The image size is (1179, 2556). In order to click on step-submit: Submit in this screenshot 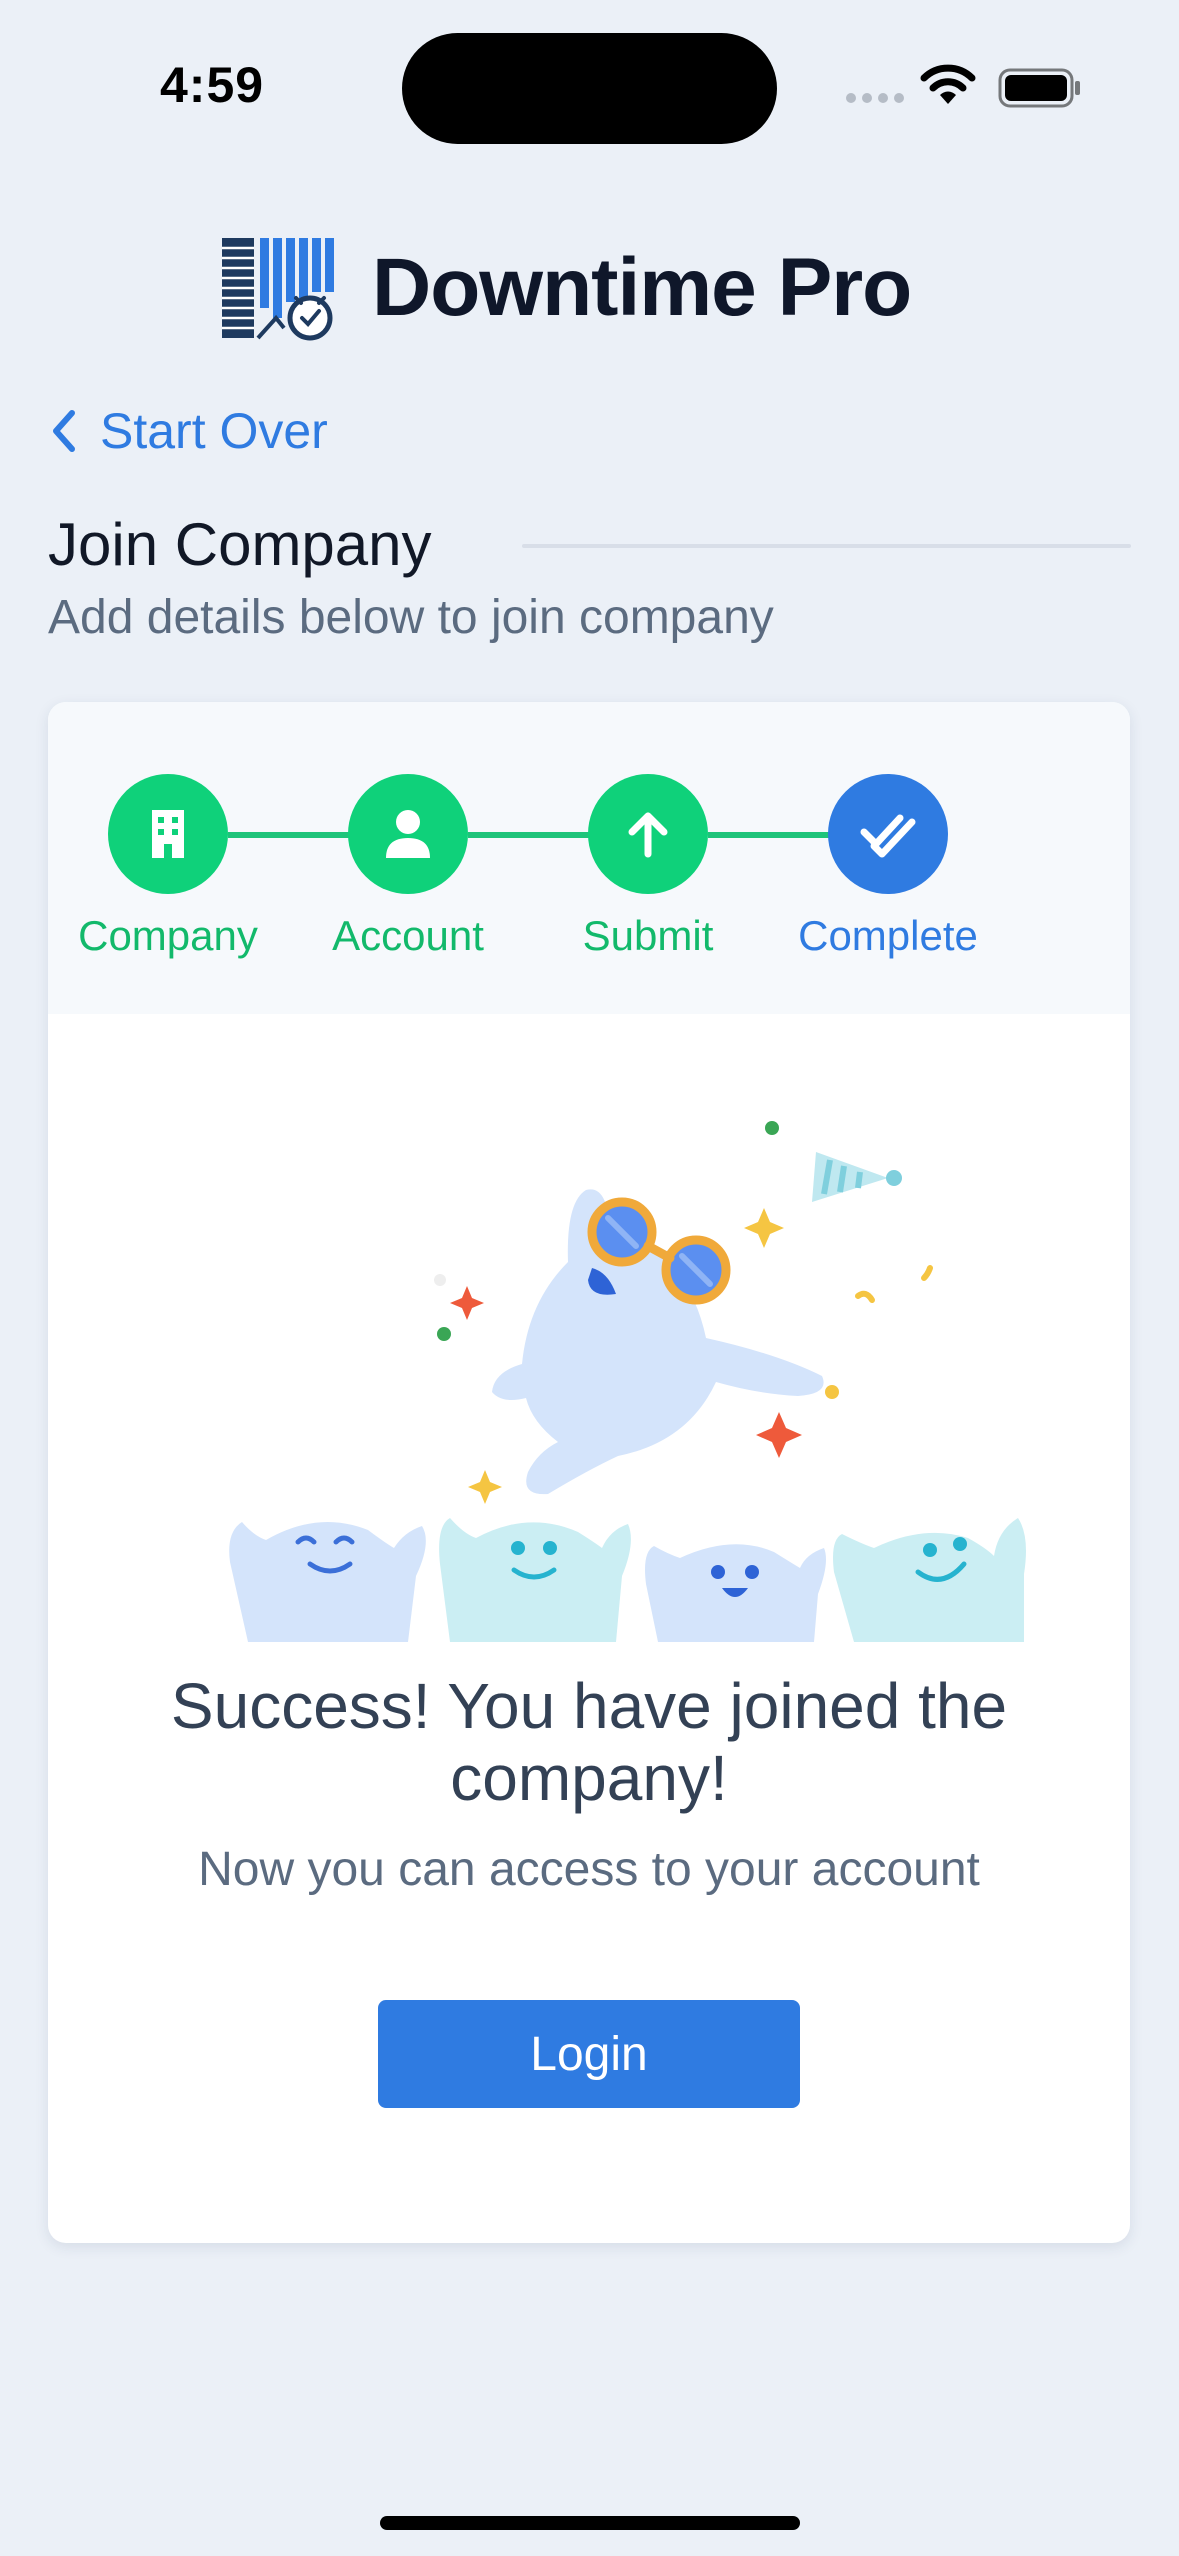, I will do `click(648, 867)`.